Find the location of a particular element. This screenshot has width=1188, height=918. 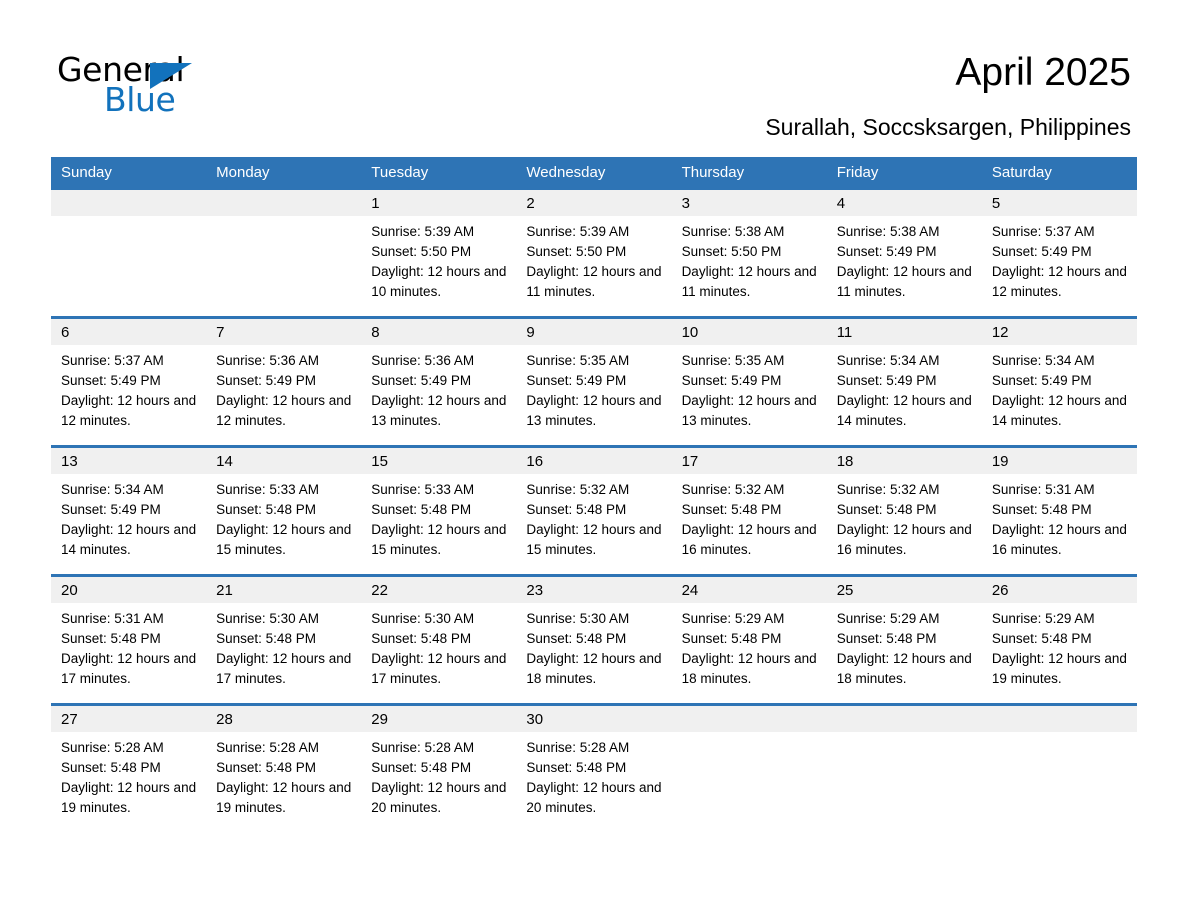

day-number: 2 is located at coordinates (594, 203).